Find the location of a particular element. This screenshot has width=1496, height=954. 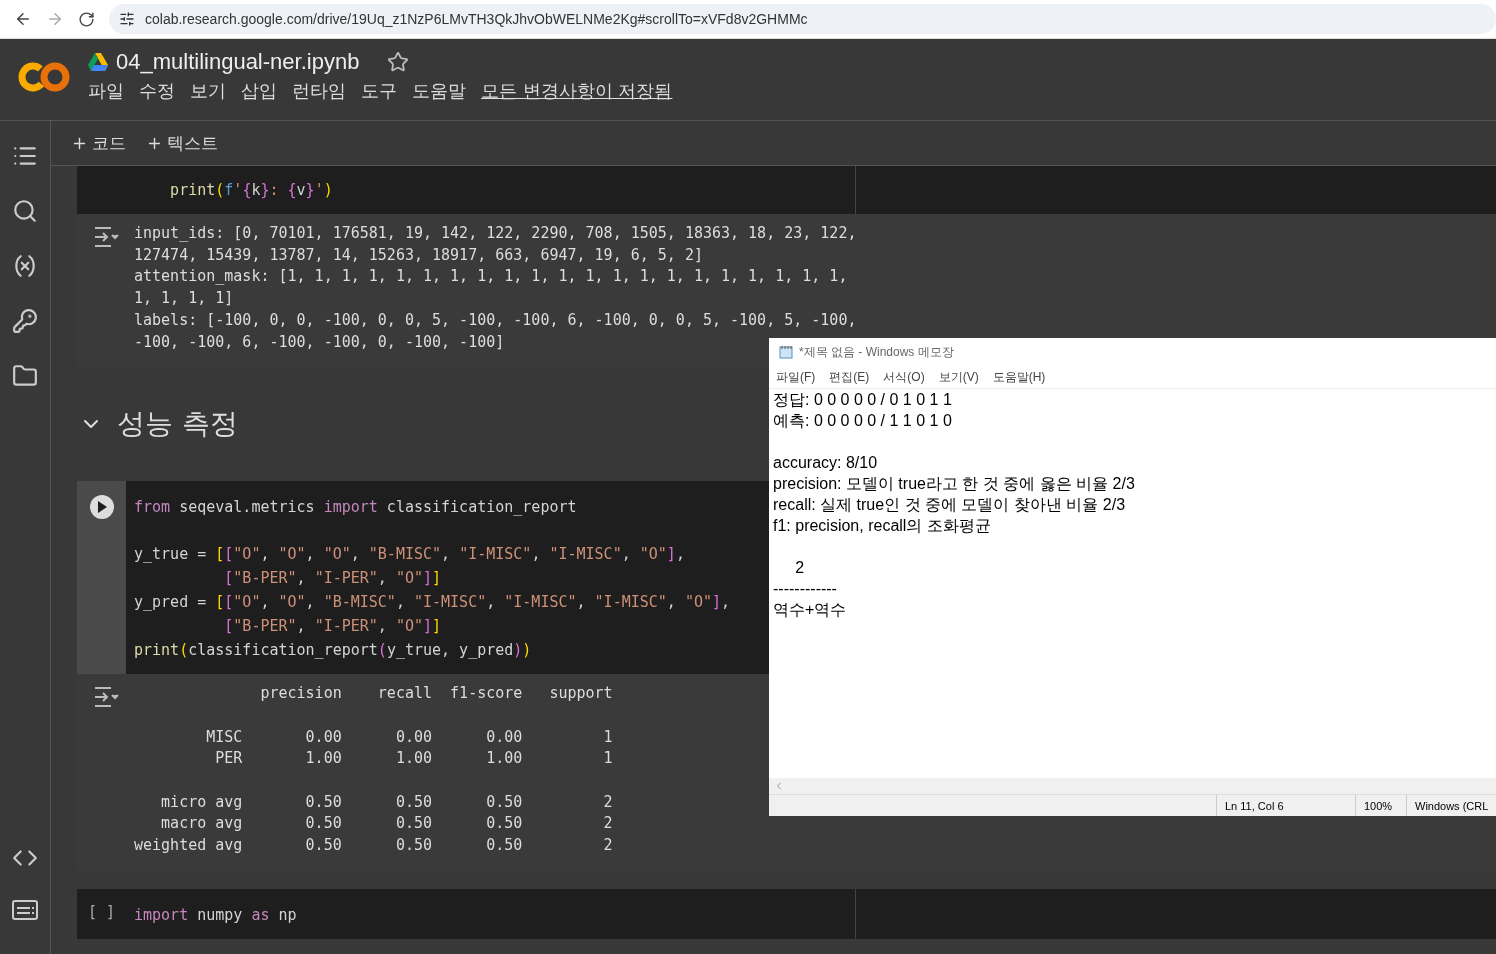

menu-item: 서식(O) is located at coordinates (904, 377).